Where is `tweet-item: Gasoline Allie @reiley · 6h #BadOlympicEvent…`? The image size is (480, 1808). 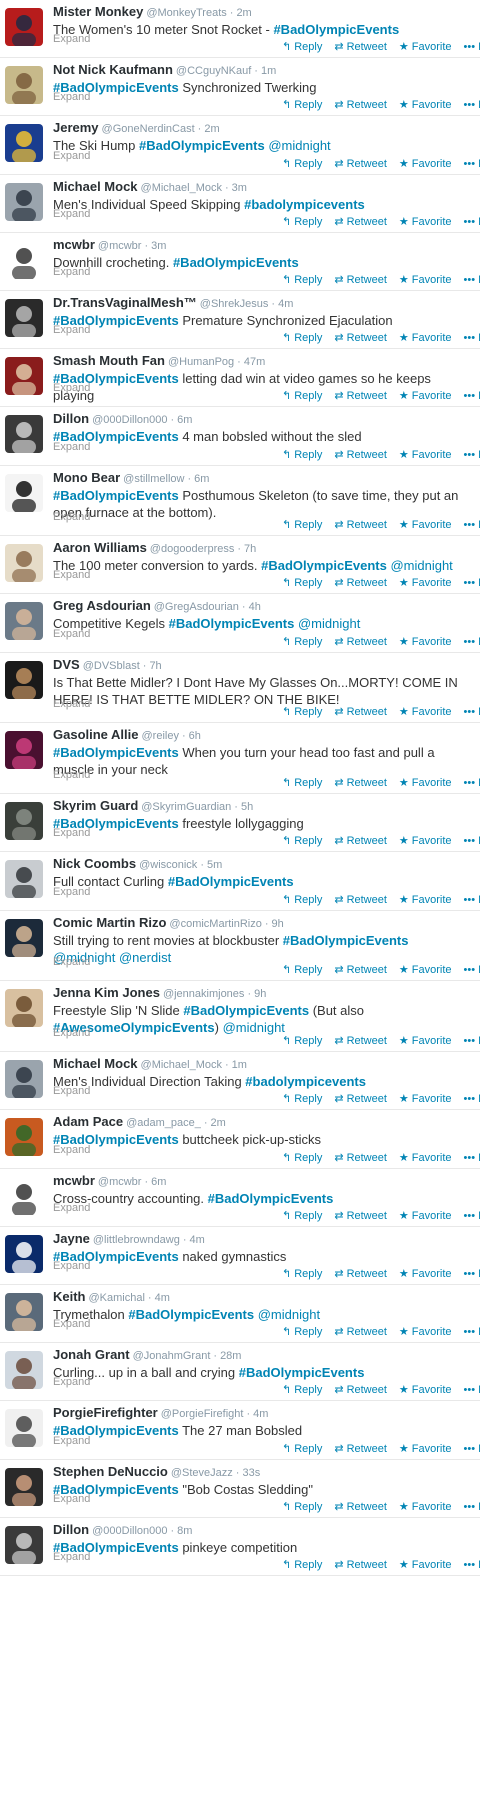
tweet-item: Gasoline Allie @reiley · 6h #BadOlympicEvent… is located at coordinates (240, 759).